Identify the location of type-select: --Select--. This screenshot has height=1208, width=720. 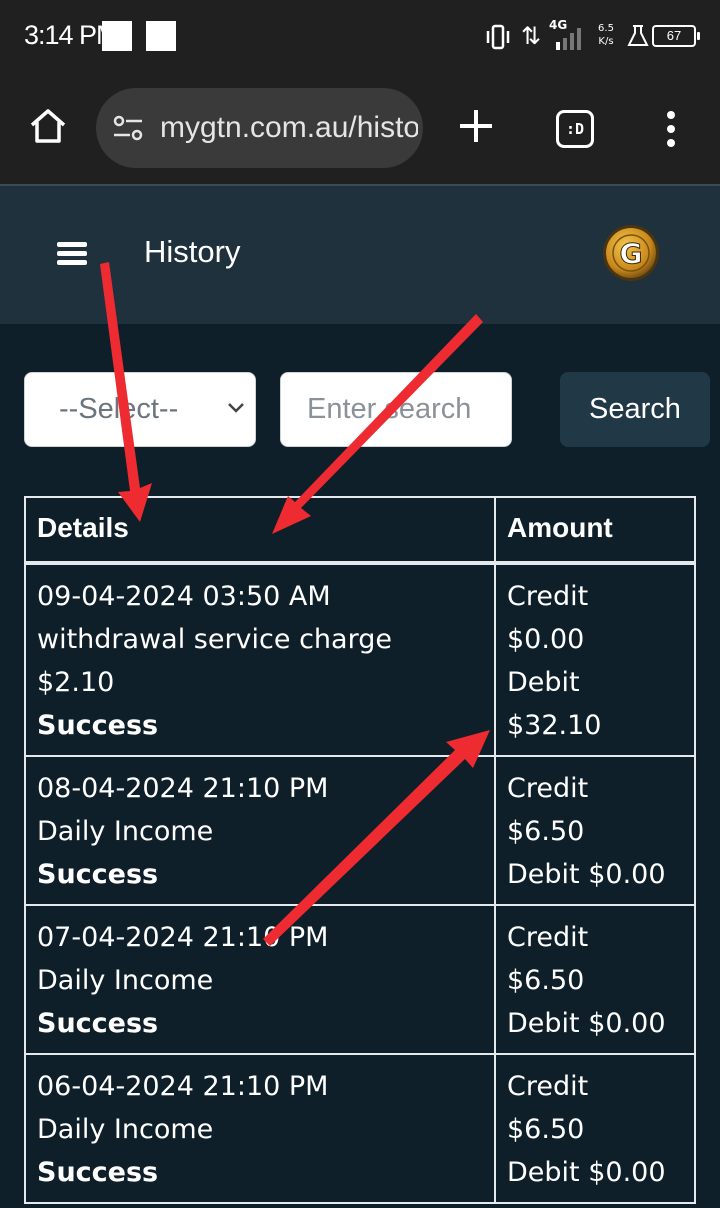
(140, 409).